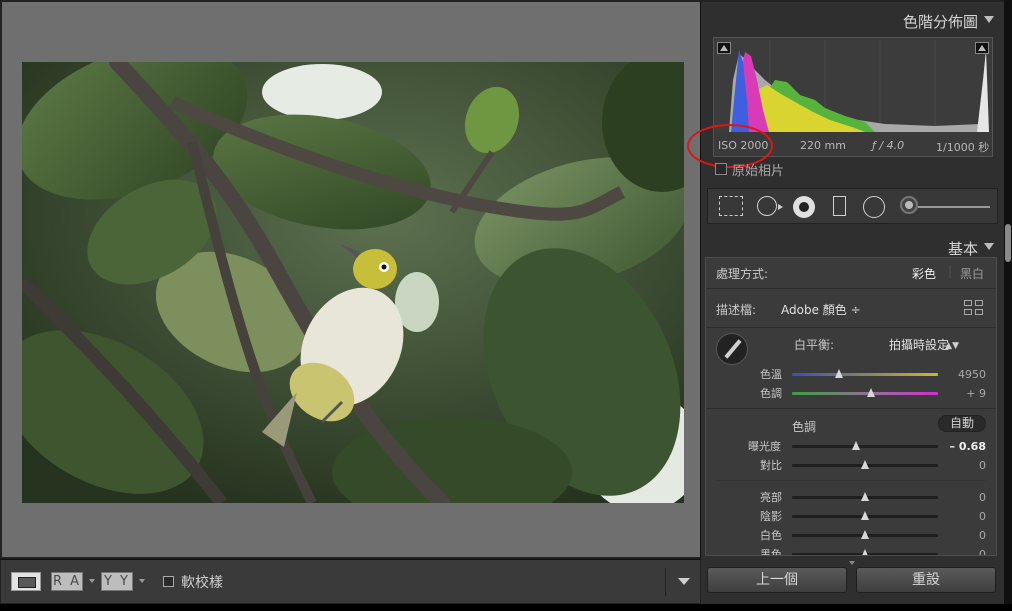  I want to click on shadows-value: 0, so click(961, 516).